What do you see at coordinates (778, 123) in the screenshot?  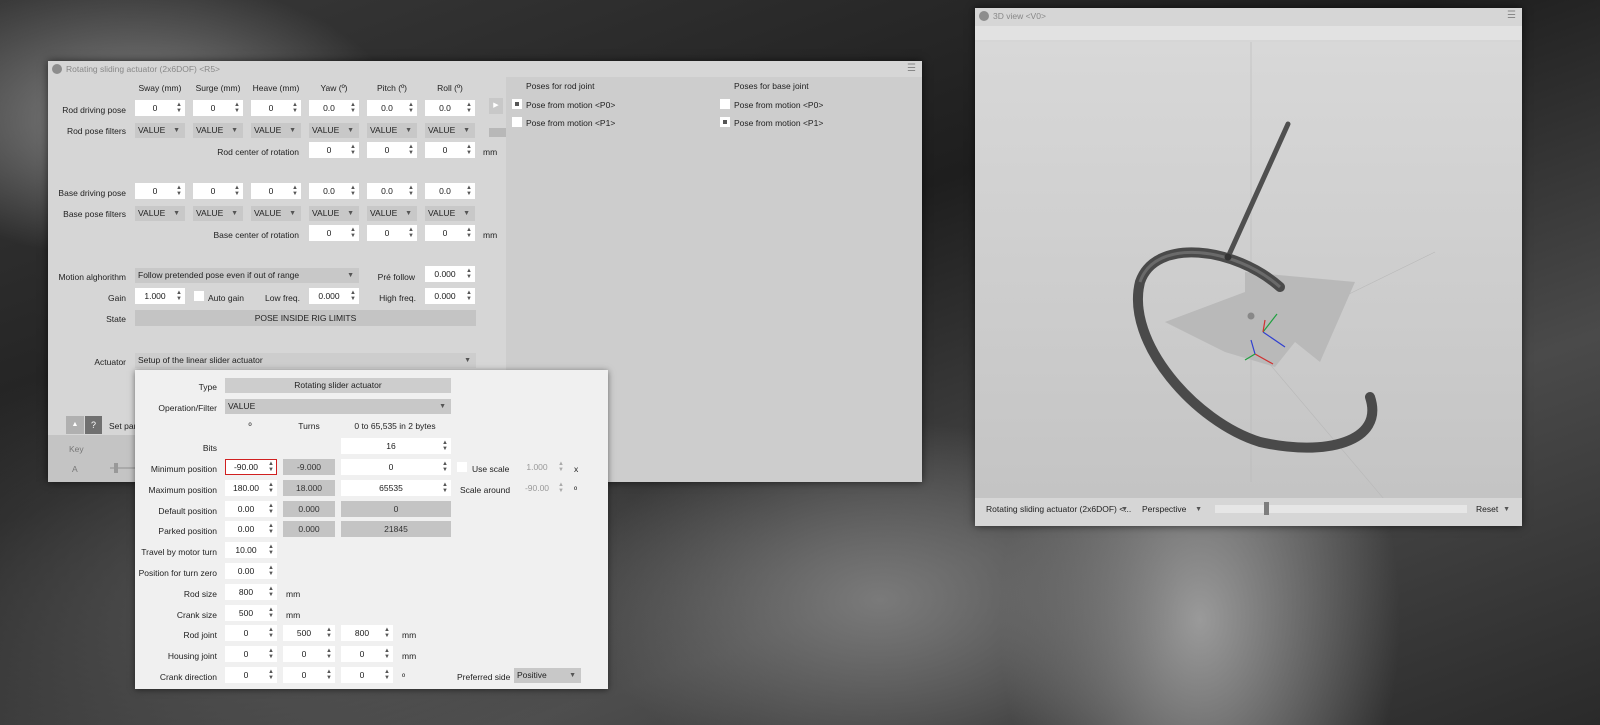 I see `base-pose-p1-label: Pose from motion <P1>` at bounding box center [778, 123].